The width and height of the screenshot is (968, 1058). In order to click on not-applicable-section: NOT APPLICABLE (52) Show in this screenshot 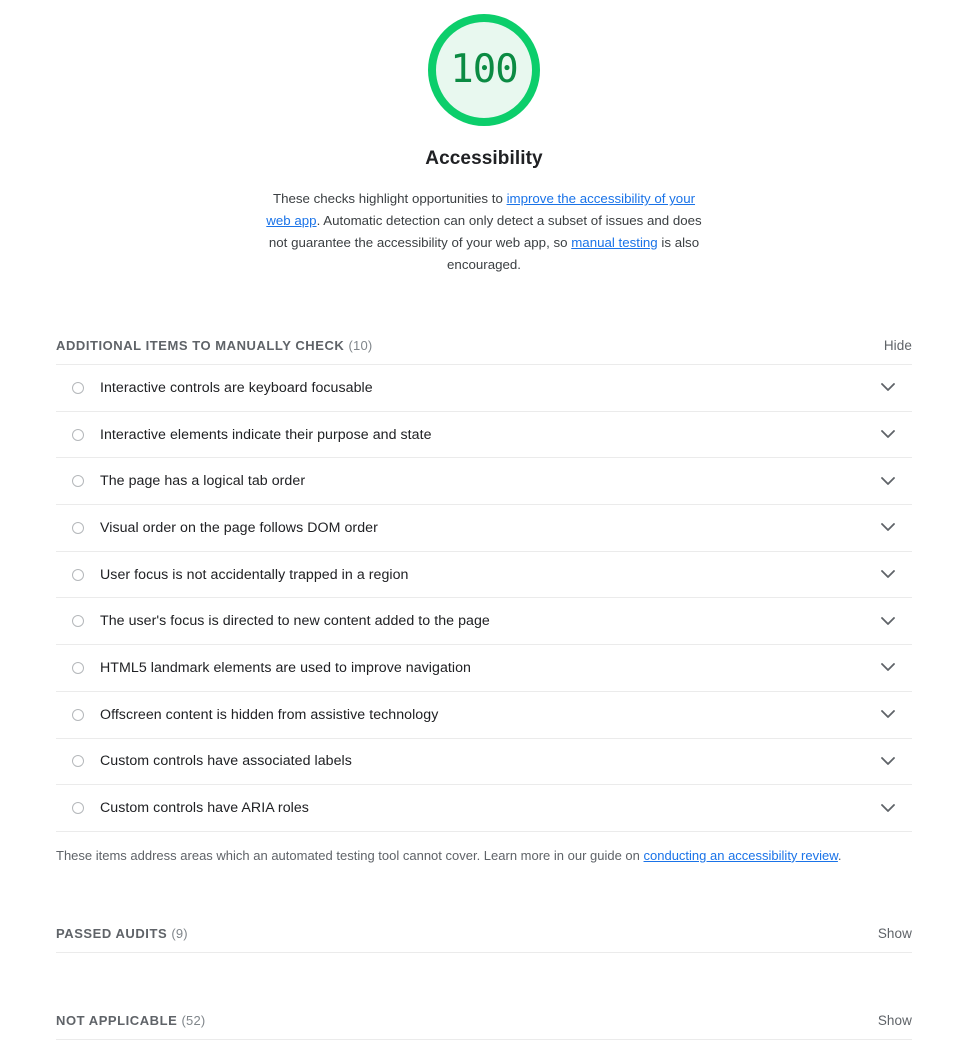, I will do `click(484, 1026)`.